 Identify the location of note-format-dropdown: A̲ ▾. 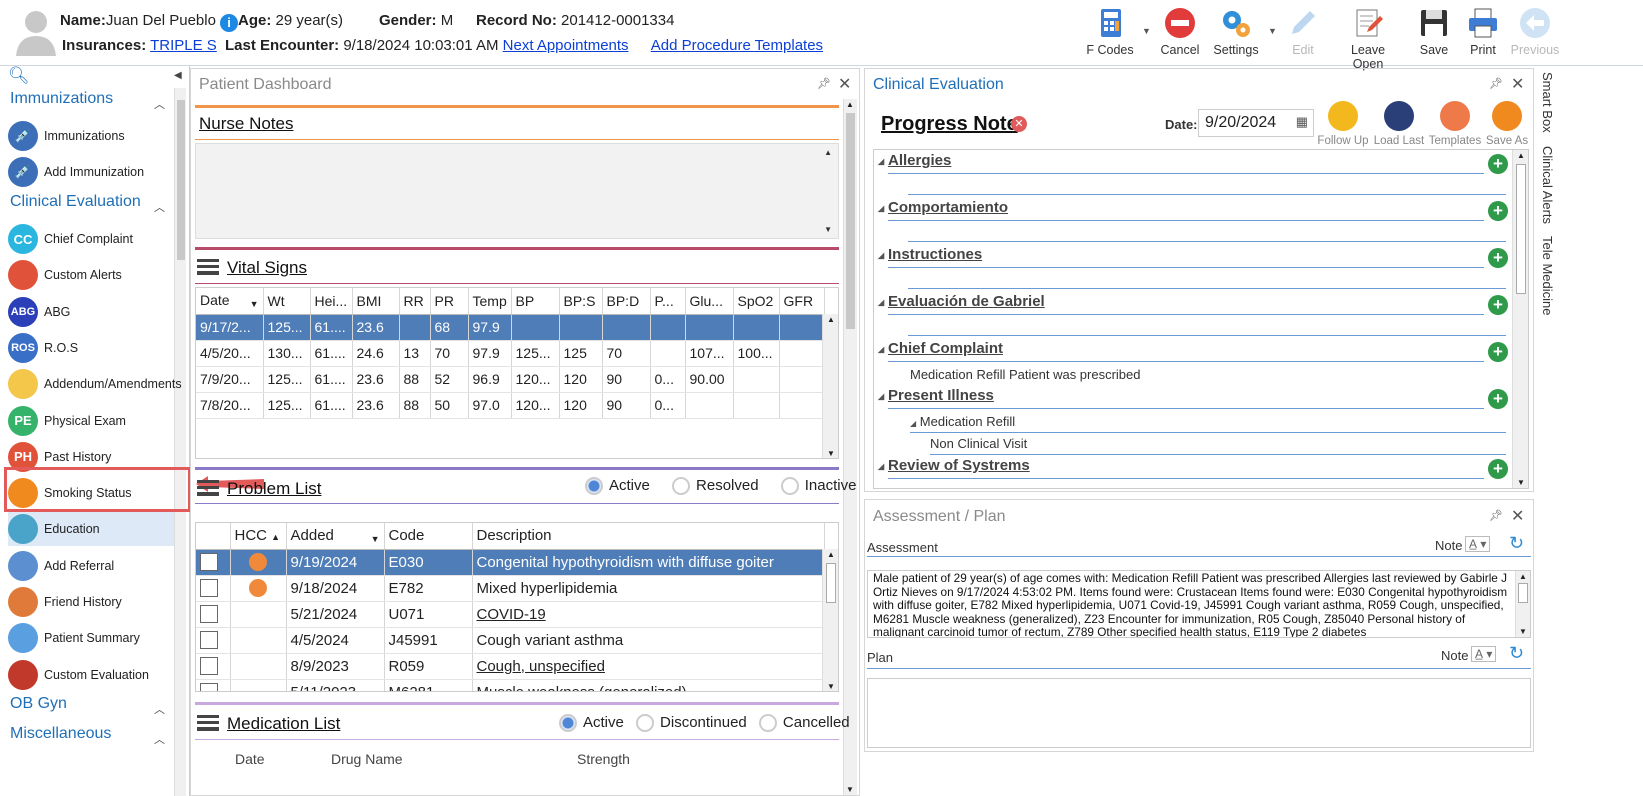
(1478, 544).